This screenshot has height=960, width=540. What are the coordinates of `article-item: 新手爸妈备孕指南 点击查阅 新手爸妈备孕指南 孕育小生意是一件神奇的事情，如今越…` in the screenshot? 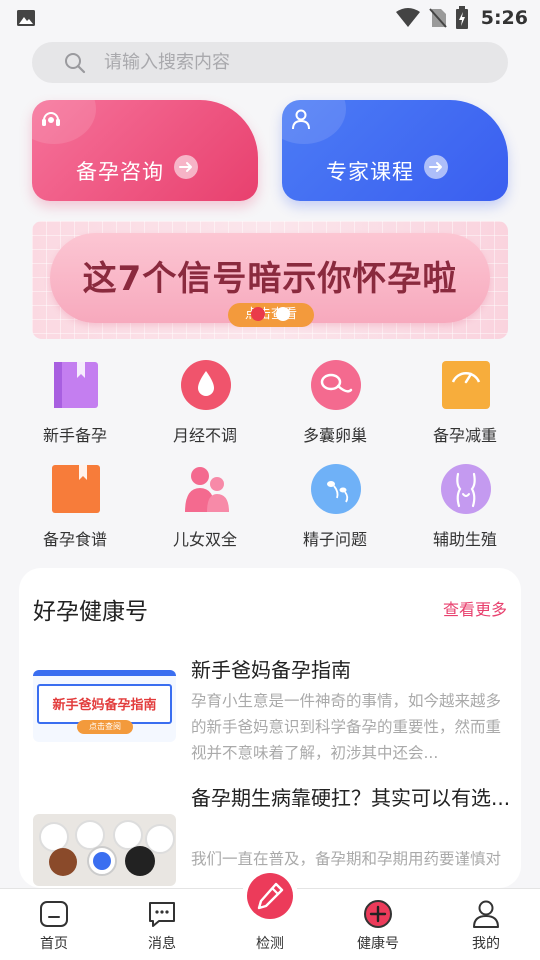 It's located at (273, 709).